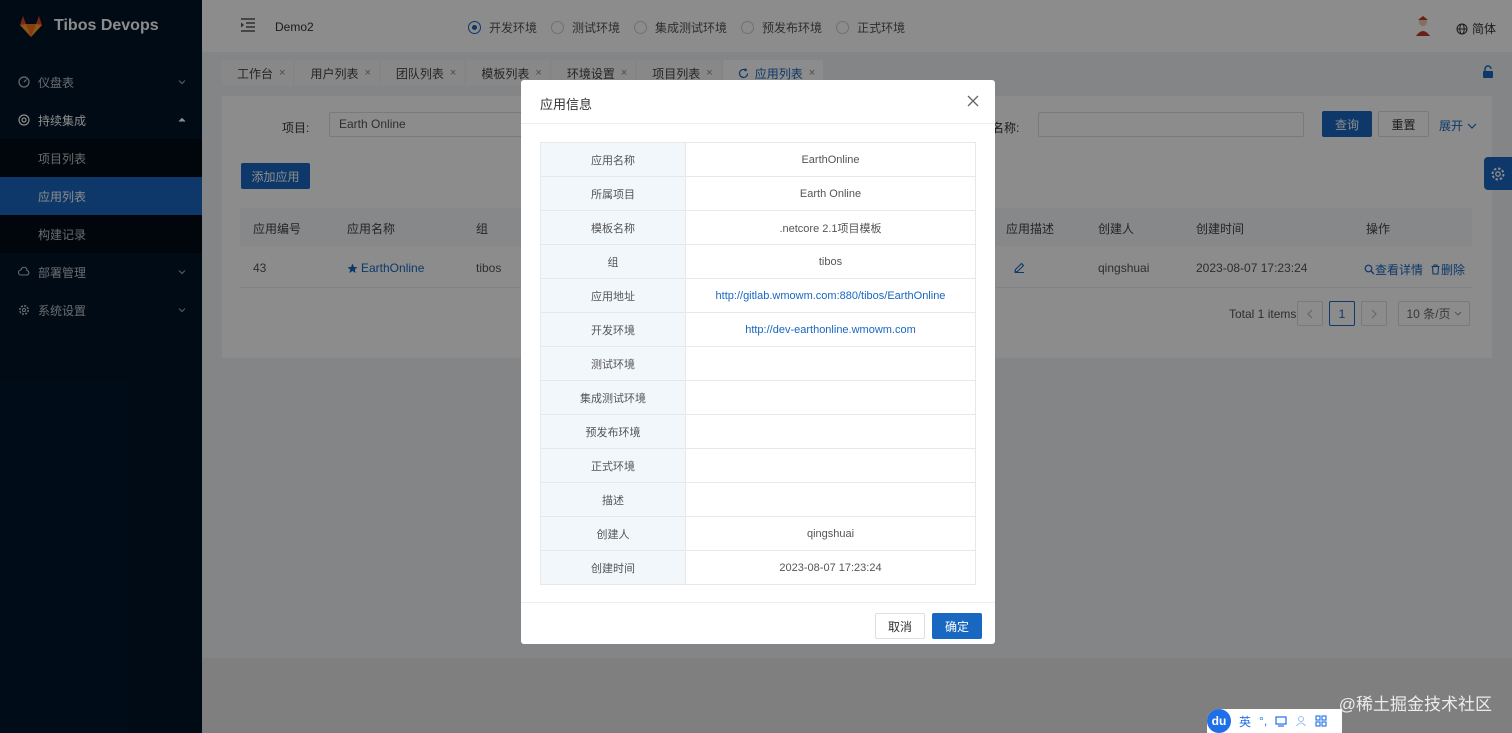  I want to click on info-key: 正式环境, so click(613, 465).